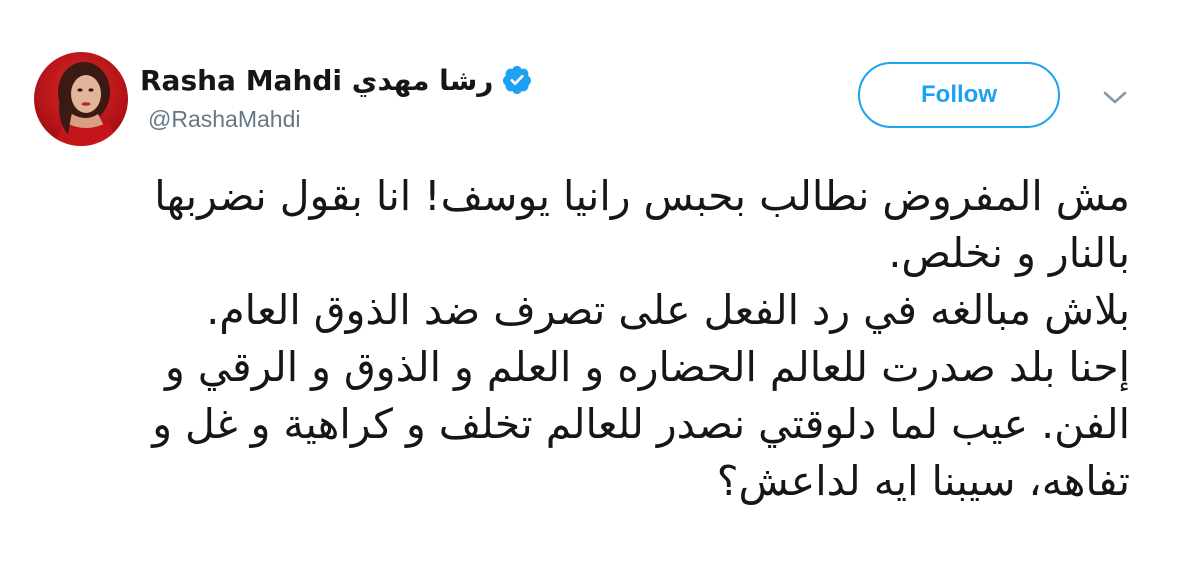  What do you see at coordinates (1009, 253) in the screenshot?
I see `tweet-text-line: بالنار و نخلص.` at bounding box center [1009, 253].